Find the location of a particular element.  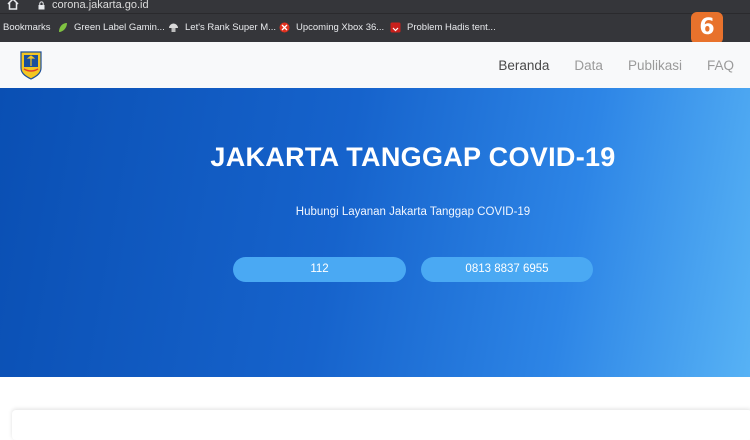

main-nav: Beranda Data Publikasi FAQ is located at coordinates (603, 65).